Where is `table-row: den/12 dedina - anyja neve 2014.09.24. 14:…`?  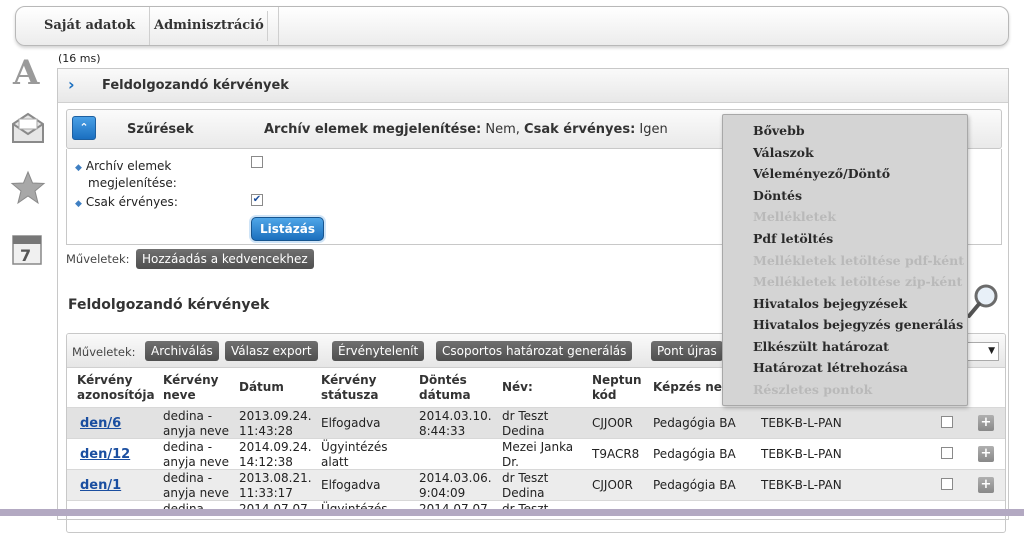 table-row: den/12 dedina - anyja neve 2014.09.24. 14:… is located at coordinates (536, 453).